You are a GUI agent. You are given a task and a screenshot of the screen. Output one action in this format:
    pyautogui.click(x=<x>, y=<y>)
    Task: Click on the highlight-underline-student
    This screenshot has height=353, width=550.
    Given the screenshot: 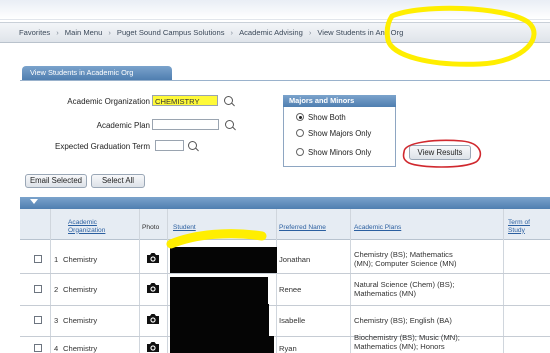 What is the action you would take?
    pyautogui.click(x=216, y=239)
    